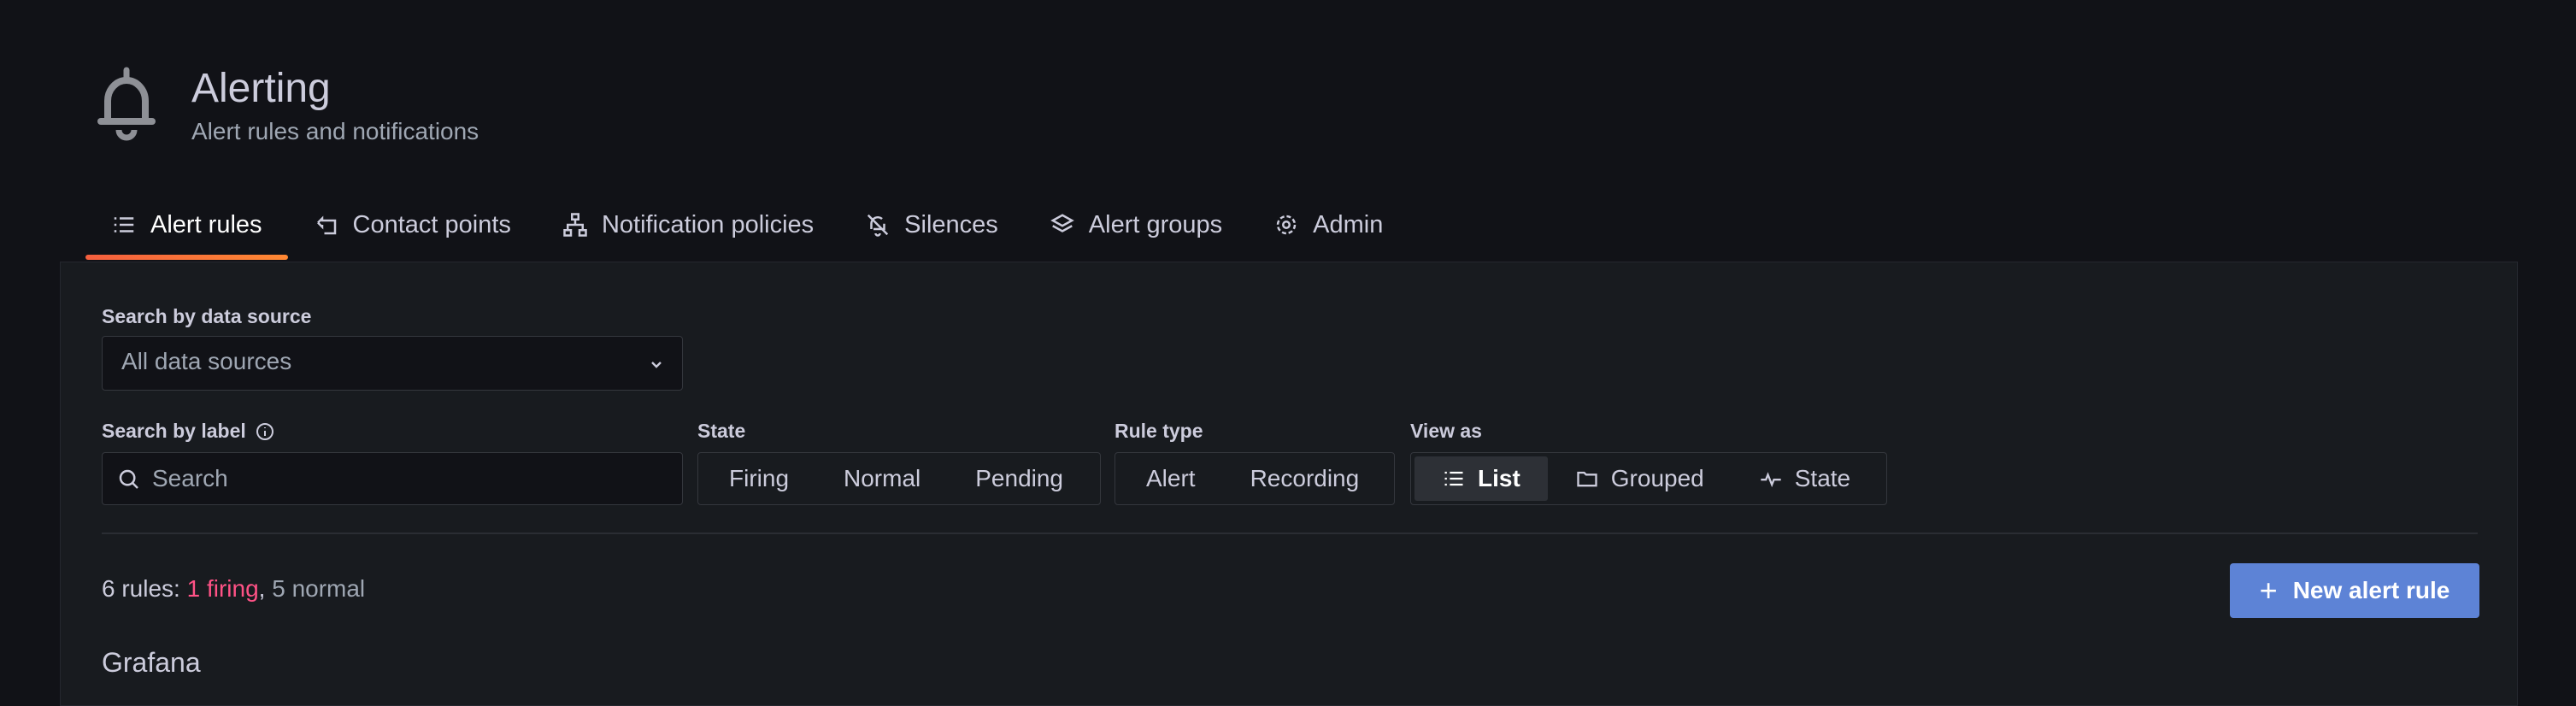 The image size is (2576, 706). Describe the element at coordinates (431, 224) in the screenshot. I see `tab-label: Contact points` at that location.